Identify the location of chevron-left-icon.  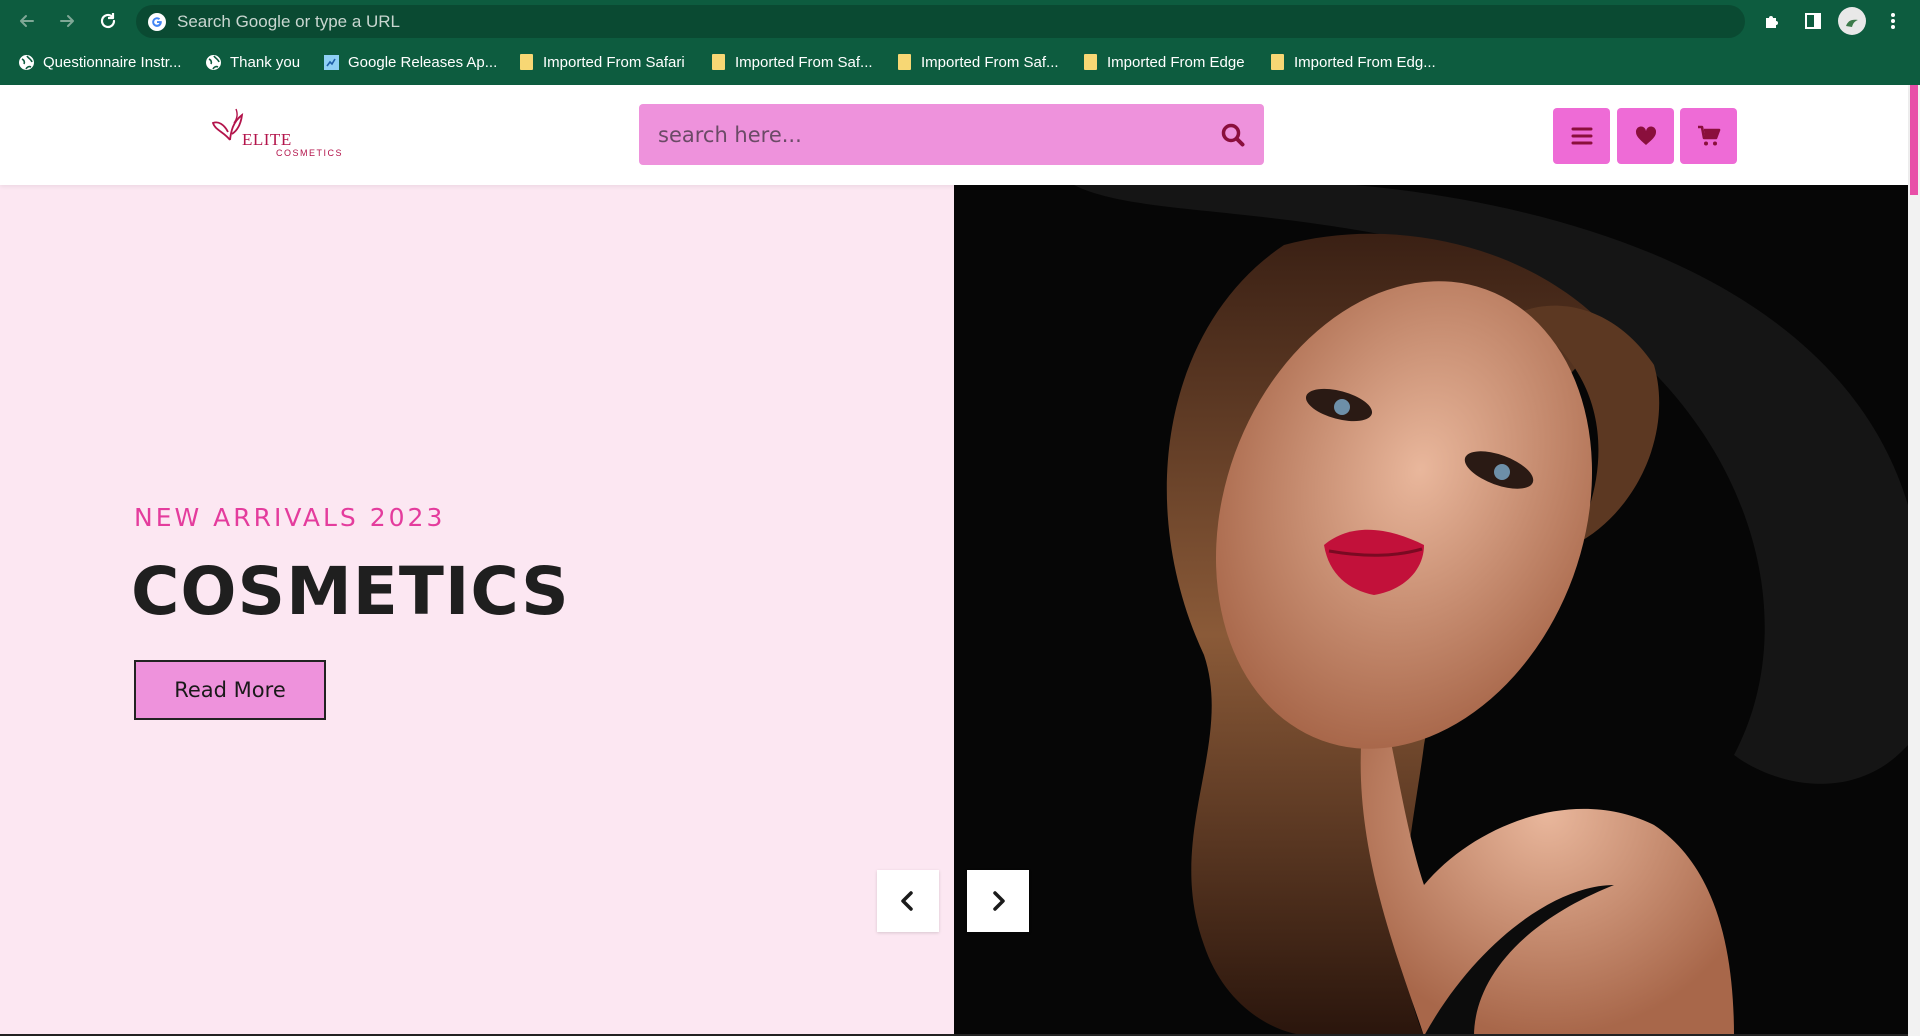
(907, 901).